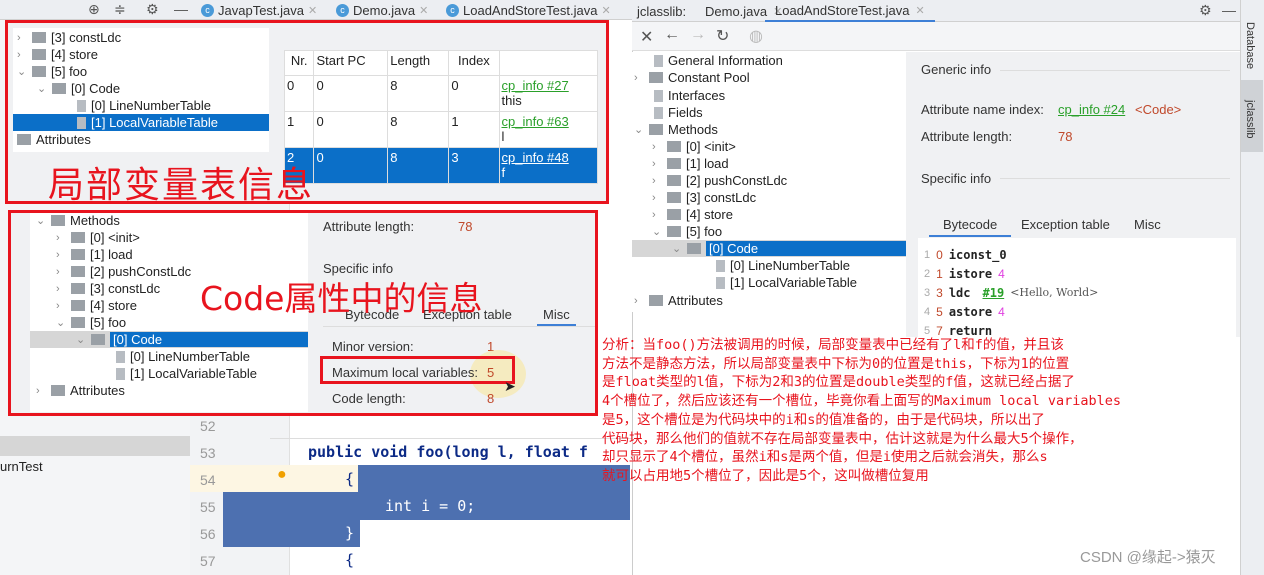 The height and width of the screenshot is (575, 1264). I want to click on tree-item: › [0] <init>, so click(694, 146).